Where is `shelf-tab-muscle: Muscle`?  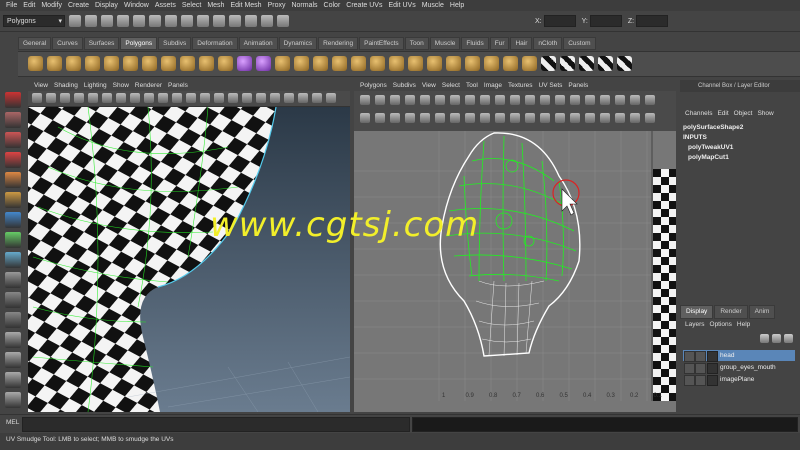
shelf-tab-muscle: Muscle is located at coordinates (445, 43).